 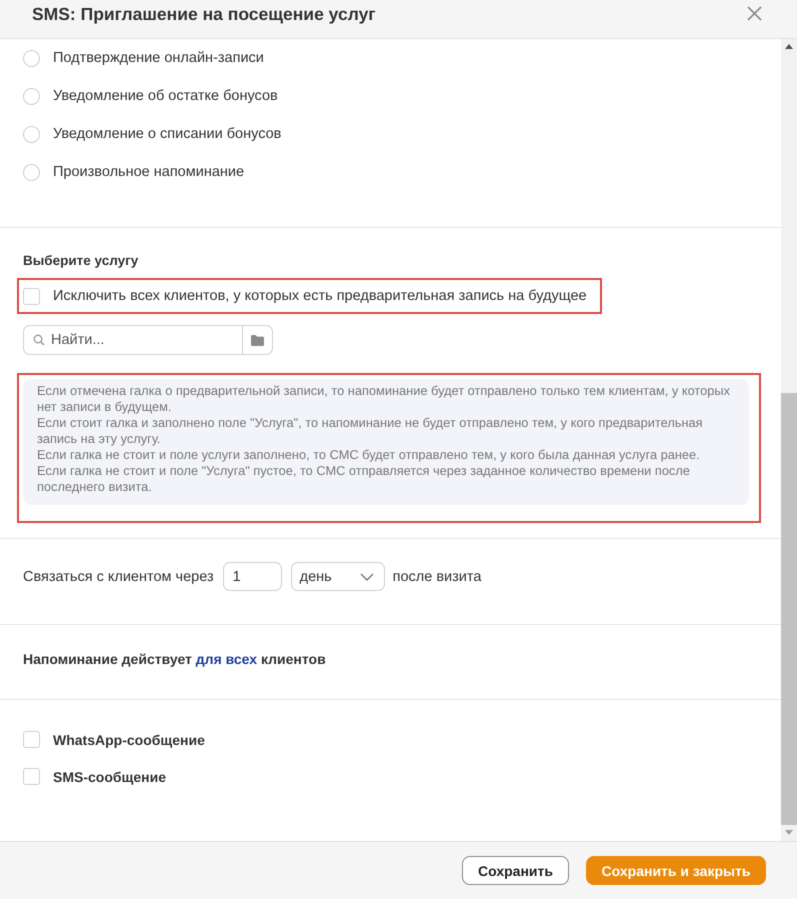 What do you see at coordinates (165, 96) in the screenshot?
I see `option-label: Уведомление об остатке бонусов` at bounding box center [165, 96].